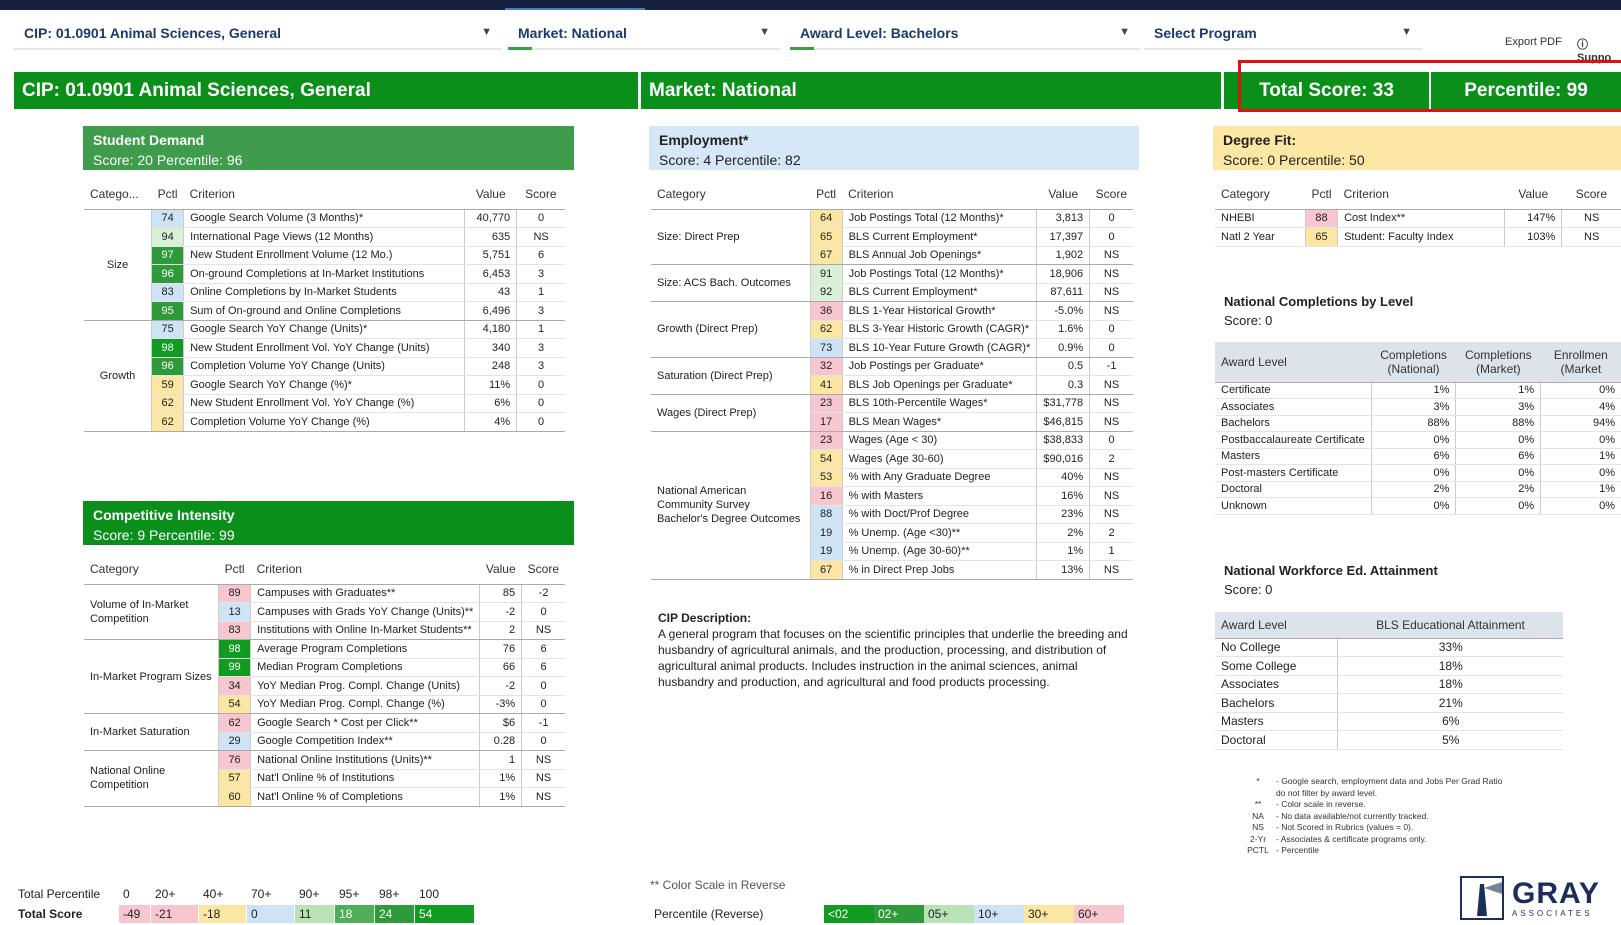 Image resolution: width=1621 pixels, height=925 pixels. What do you see at coordinates (1321, 218) in the screenshot?
I see `percentile-cell: 88` at bounding box center [1321, 218].